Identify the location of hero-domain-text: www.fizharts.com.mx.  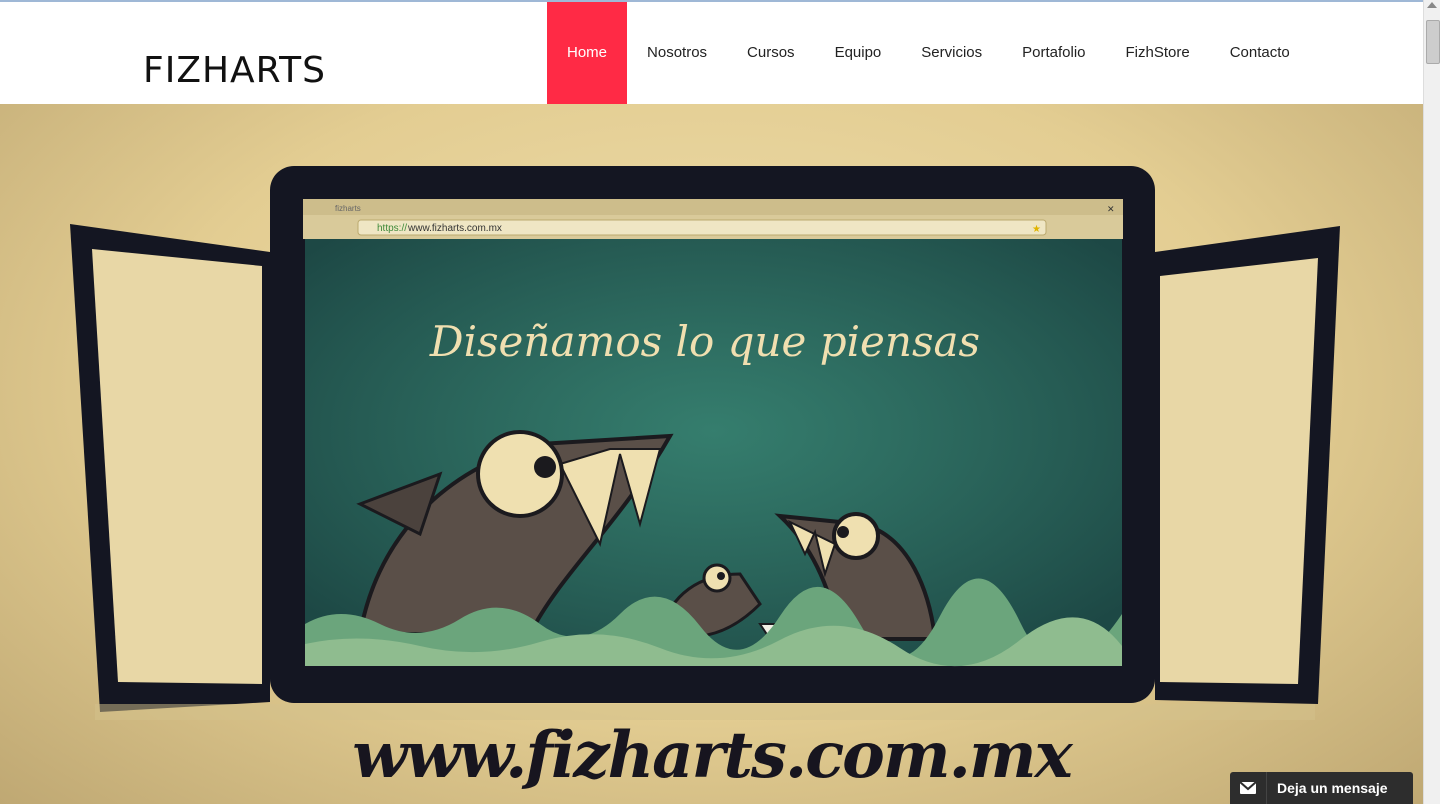
(712, 755).